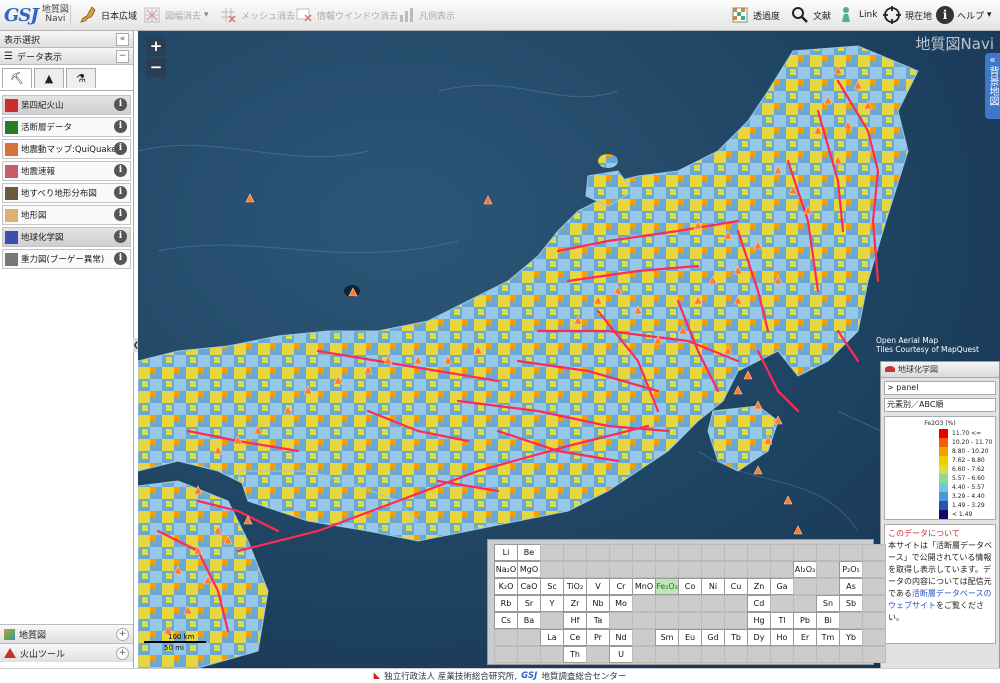  What do you see at coordinates (851, 586) in the screenshot?
I see `element-cell: As` at bounding box center [851, 586].